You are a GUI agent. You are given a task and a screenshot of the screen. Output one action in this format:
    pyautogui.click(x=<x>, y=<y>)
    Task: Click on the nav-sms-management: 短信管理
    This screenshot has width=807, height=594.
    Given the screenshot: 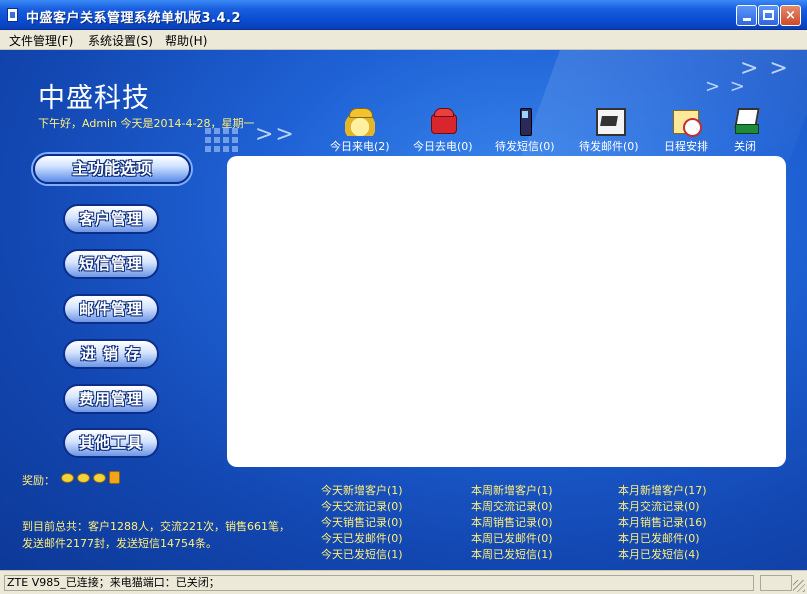 What is the action you would take?
    pyautogui.click(x=111, y=264)
    